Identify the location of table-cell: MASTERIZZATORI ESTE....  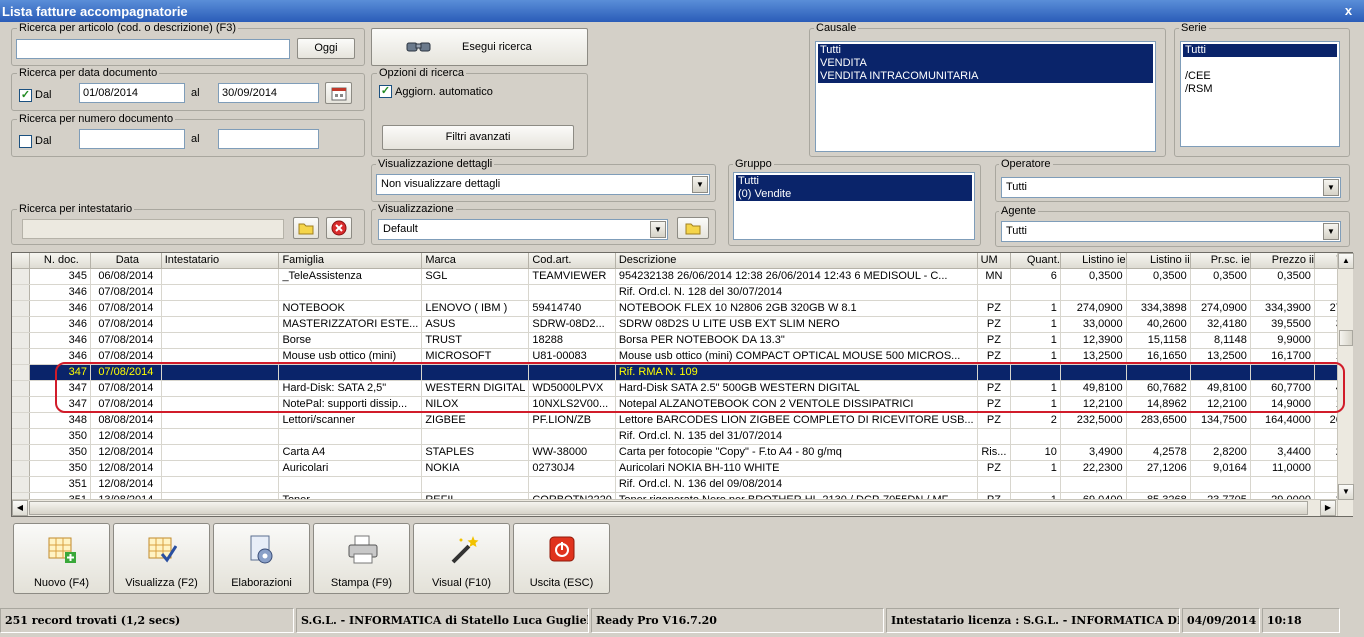
(350, 324).